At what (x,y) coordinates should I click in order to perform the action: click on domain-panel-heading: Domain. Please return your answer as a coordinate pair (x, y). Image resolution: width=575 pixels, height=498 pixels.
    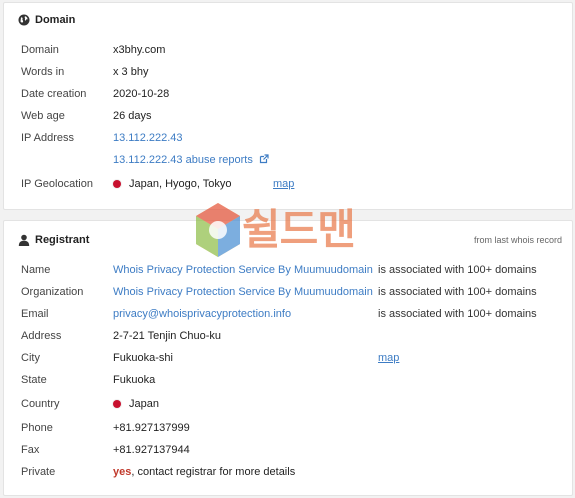
    Looking at the image, I should click on (46, 20).